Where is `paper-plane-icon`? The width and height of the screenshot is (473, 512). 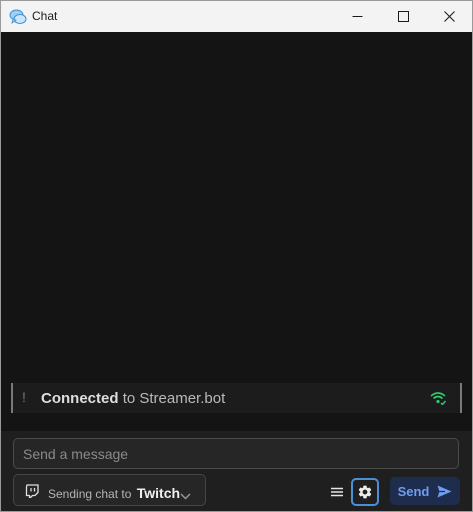 paper-plane-icon is located at coordinates (444, 491).